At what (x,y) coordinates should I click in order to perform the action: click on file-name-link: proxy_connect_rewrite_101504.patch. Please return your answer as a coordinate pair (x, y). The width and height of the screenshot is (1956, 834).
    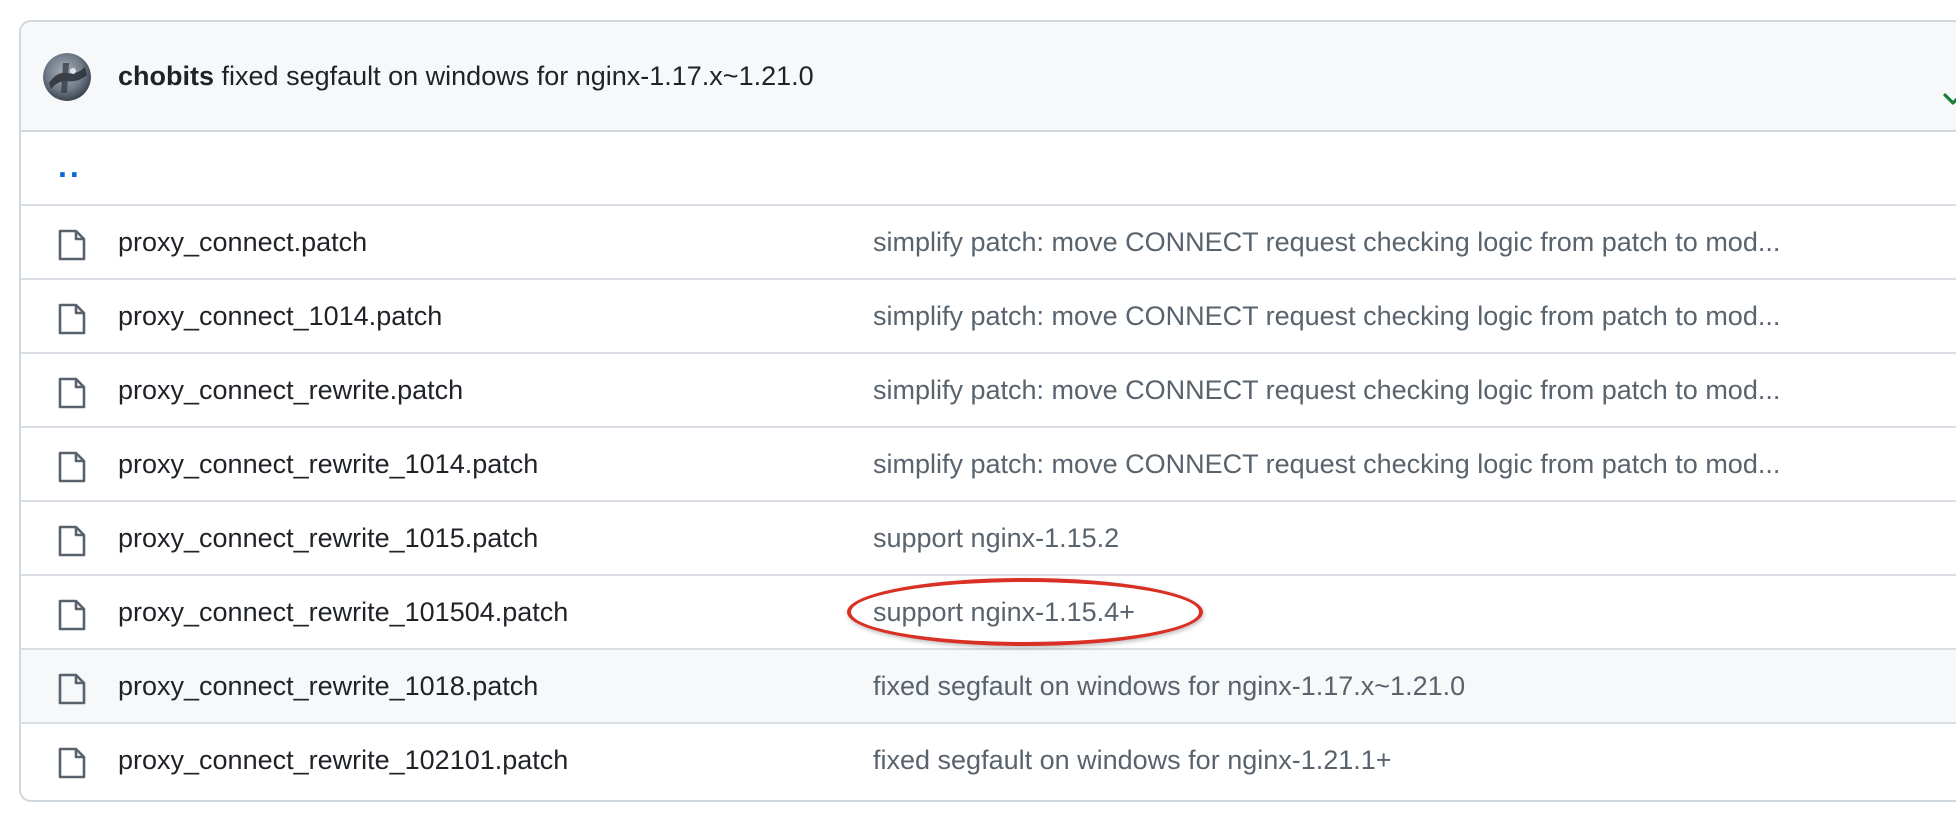
    Looking at the image, I should click on (343, 612).